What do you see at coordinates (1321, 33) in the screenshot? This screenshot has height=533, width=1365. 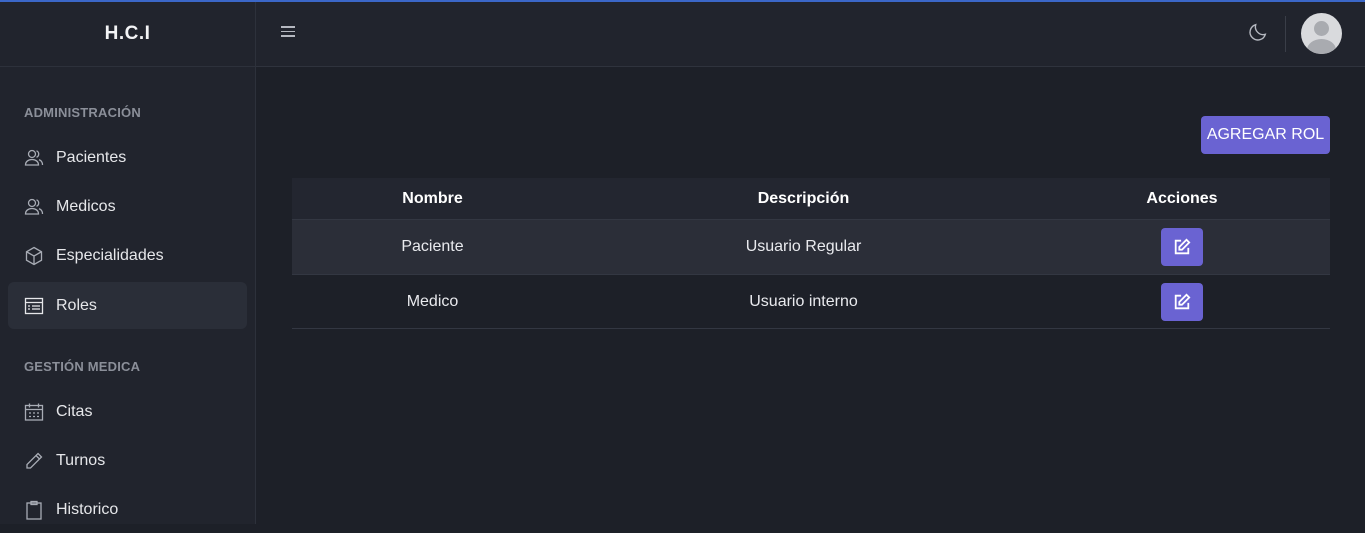 I see `user-avatar-icon` at bounding box center [1321, 33].